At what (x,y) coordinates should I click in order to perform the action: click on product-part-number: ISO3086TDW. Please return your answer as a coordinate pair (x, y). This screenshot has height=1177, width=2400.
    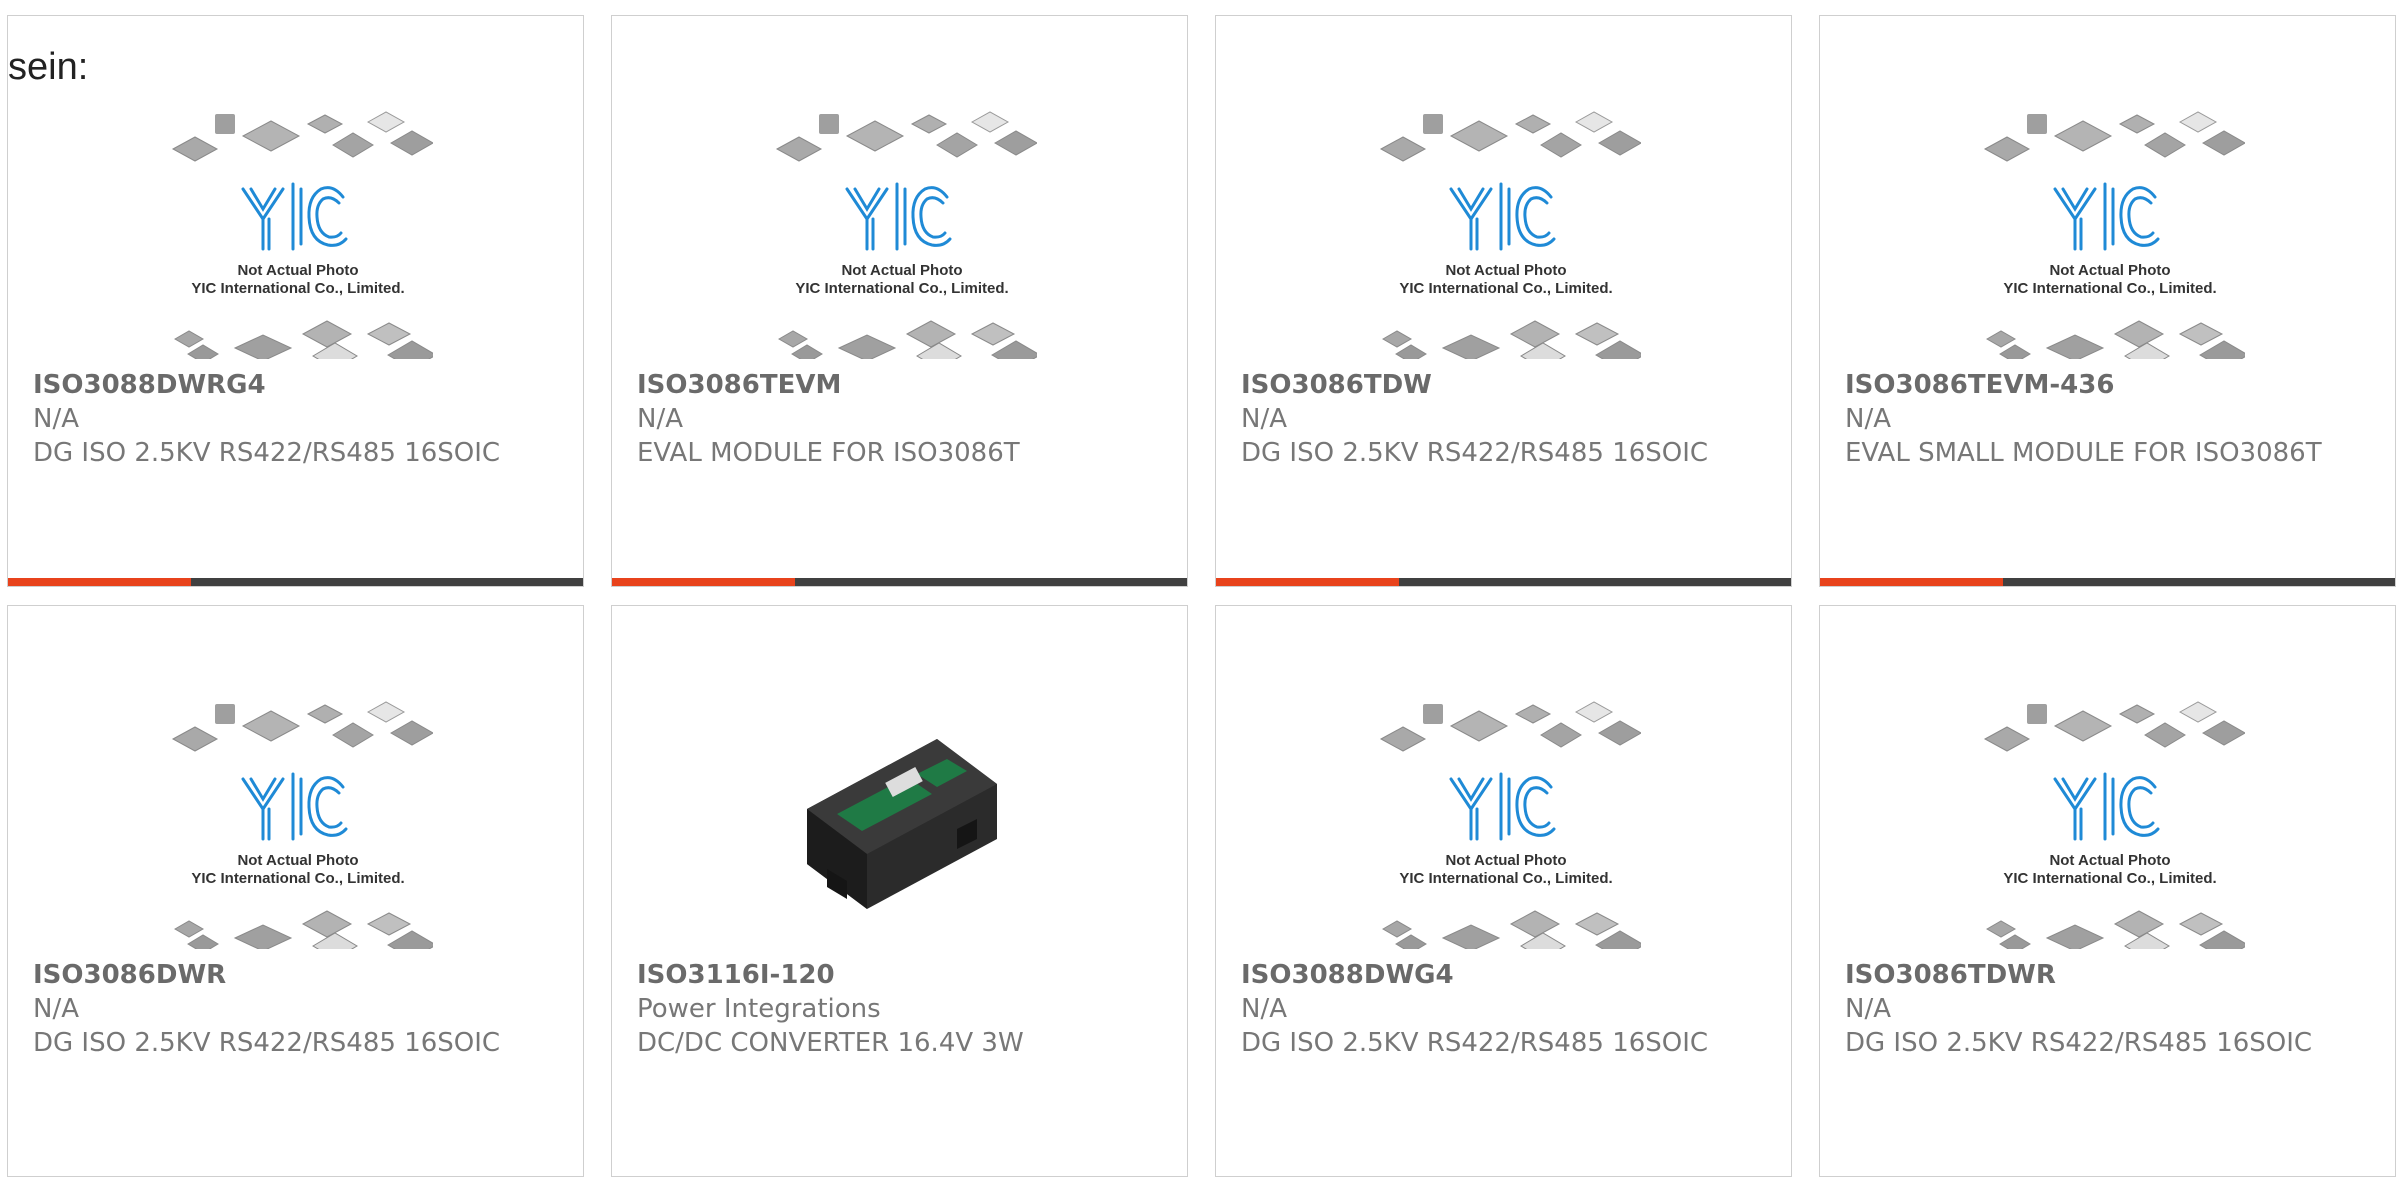
    Looking at the image, I should click on (1506, 385).